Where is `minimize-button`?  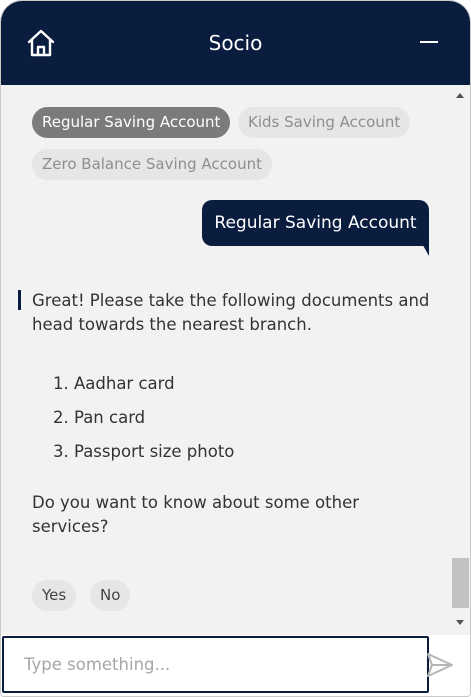 minimize-button is located at coordinates (430, 43).